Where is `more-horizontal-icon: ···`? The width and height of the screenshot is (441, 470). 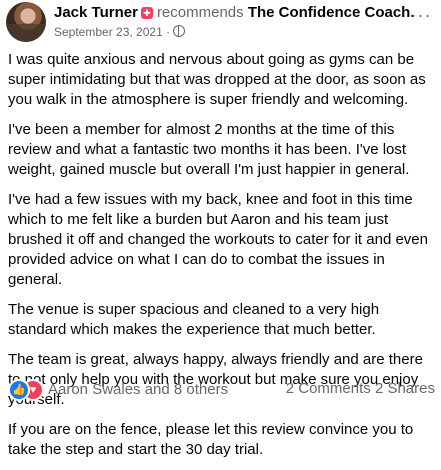
more-horizontal-icon: ··· is located at coordinates (421, 15).